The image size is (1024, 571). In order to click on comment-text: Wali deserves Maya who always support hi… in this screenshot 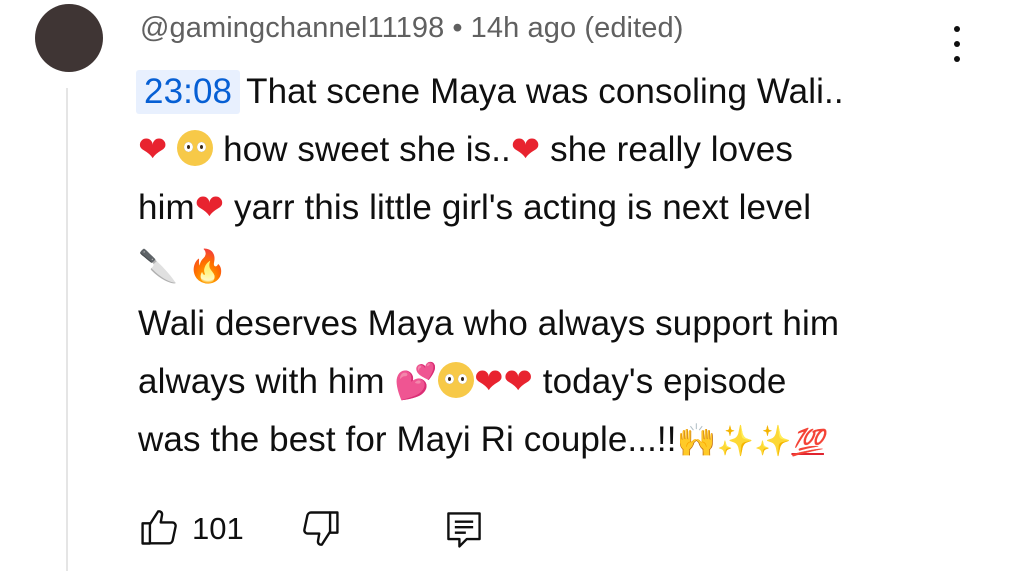, I will do `click(489, 323)`.